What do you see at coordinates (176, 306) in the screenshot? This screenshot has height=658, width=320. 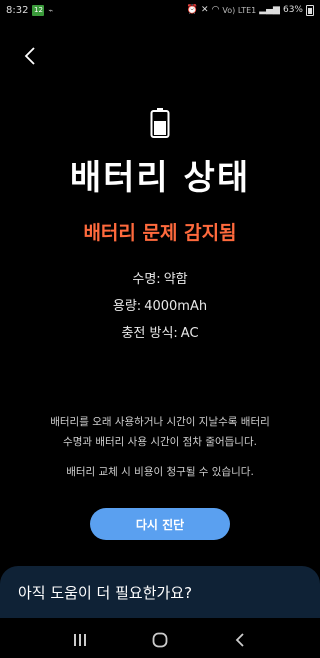 I see `capacity-value: 4000mAh` at bounding box center [176, 306].